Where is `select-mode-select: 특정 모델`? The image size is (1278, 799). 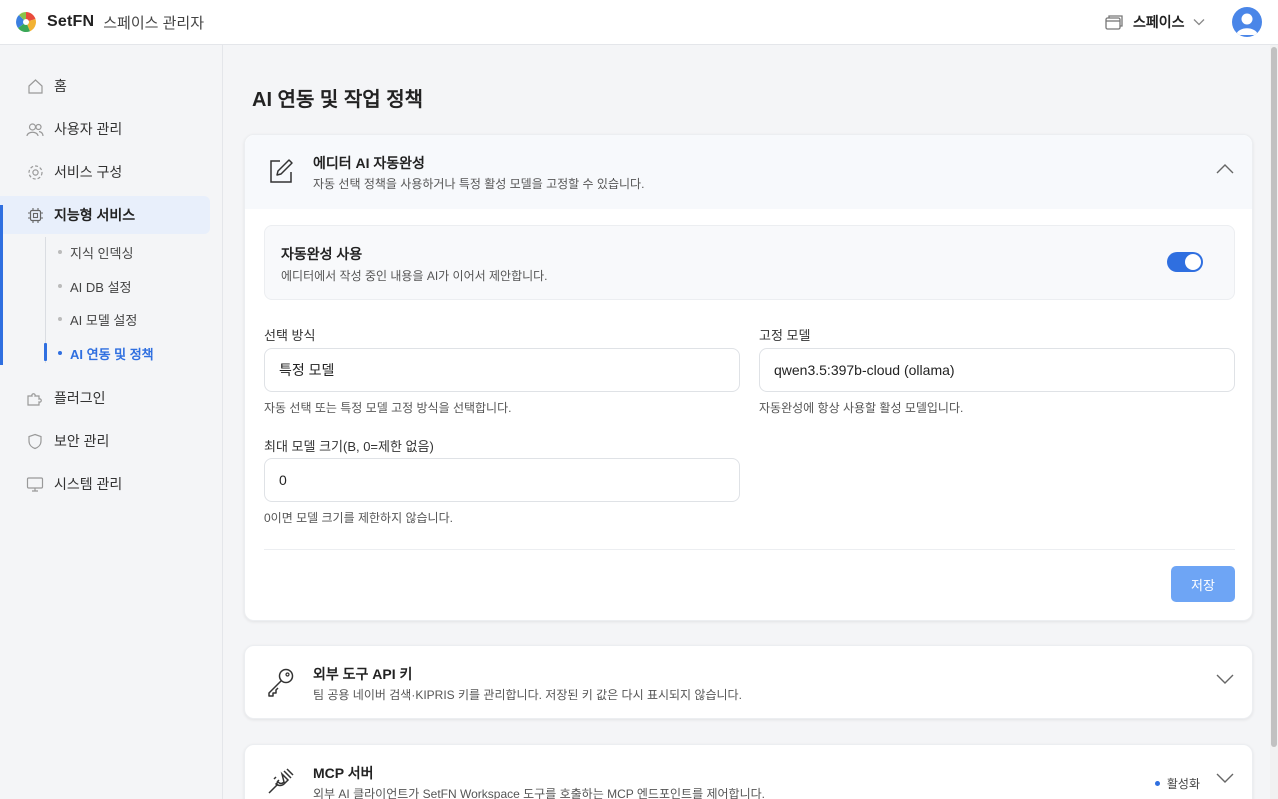
select-mode-select: 특정 모델 is located at coordinates (502, 370).